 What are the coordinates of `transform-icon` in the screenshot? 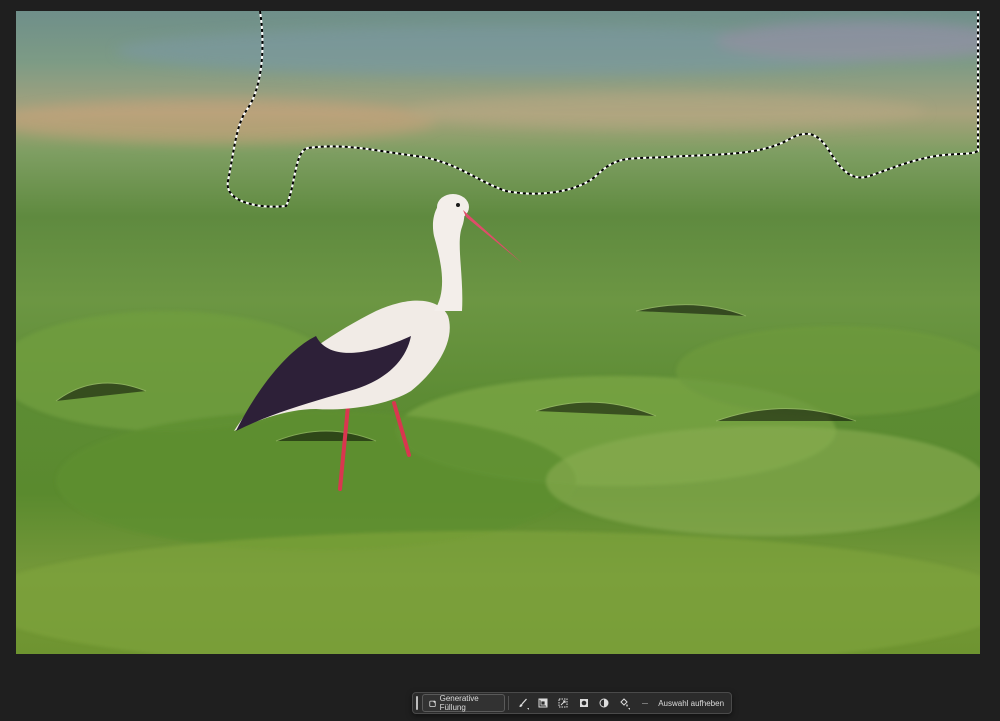 It's located at (563, 703).